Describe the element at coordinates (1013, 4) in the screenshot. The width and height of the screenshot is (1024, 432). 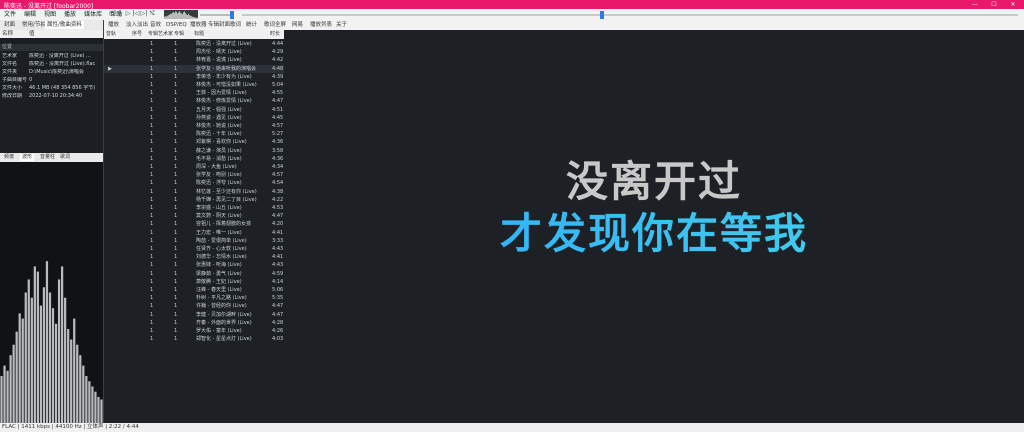
I see `close-button: ✕` at that location.